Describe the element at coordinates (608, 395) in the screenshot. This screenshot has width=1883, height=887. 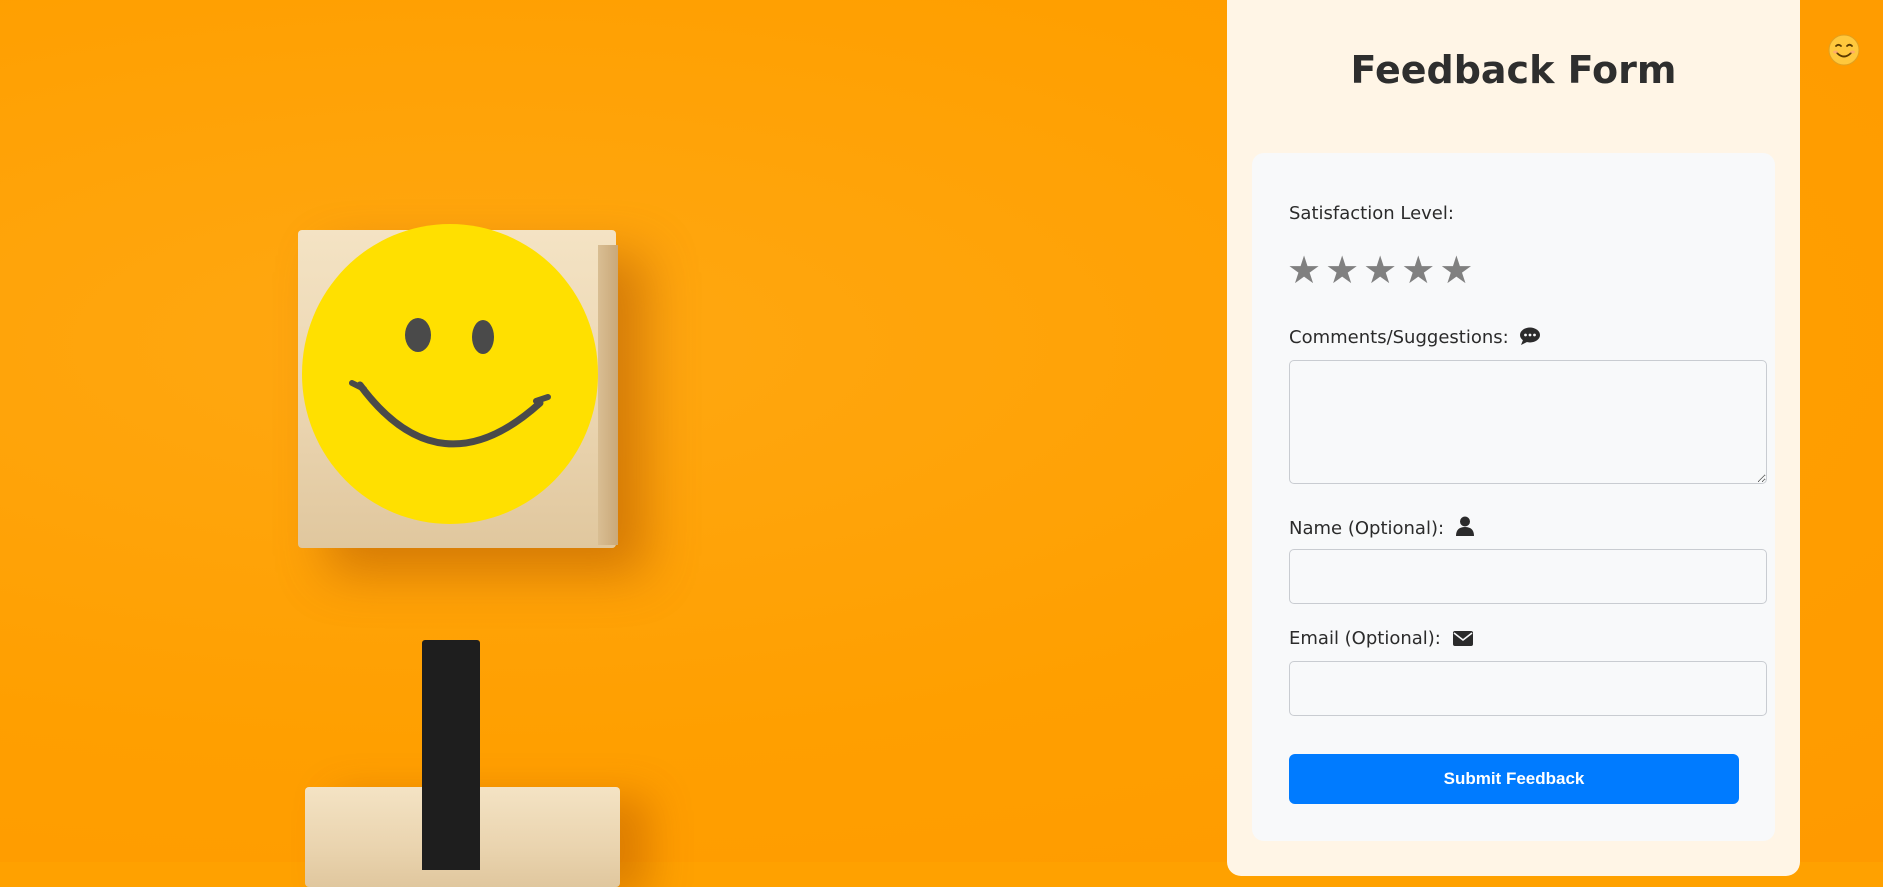
I see `wooden-block-side` at that location.